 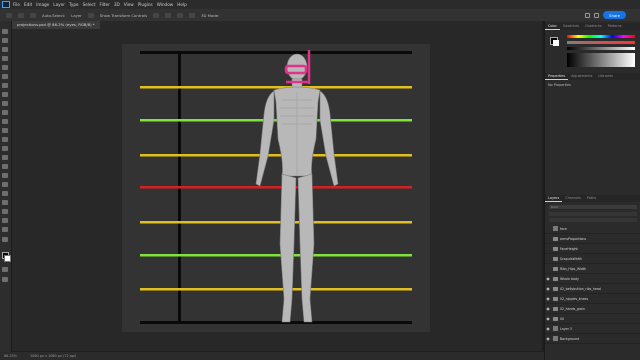 I want to click on eraser-tool-icon, so click(x=5, y=139).